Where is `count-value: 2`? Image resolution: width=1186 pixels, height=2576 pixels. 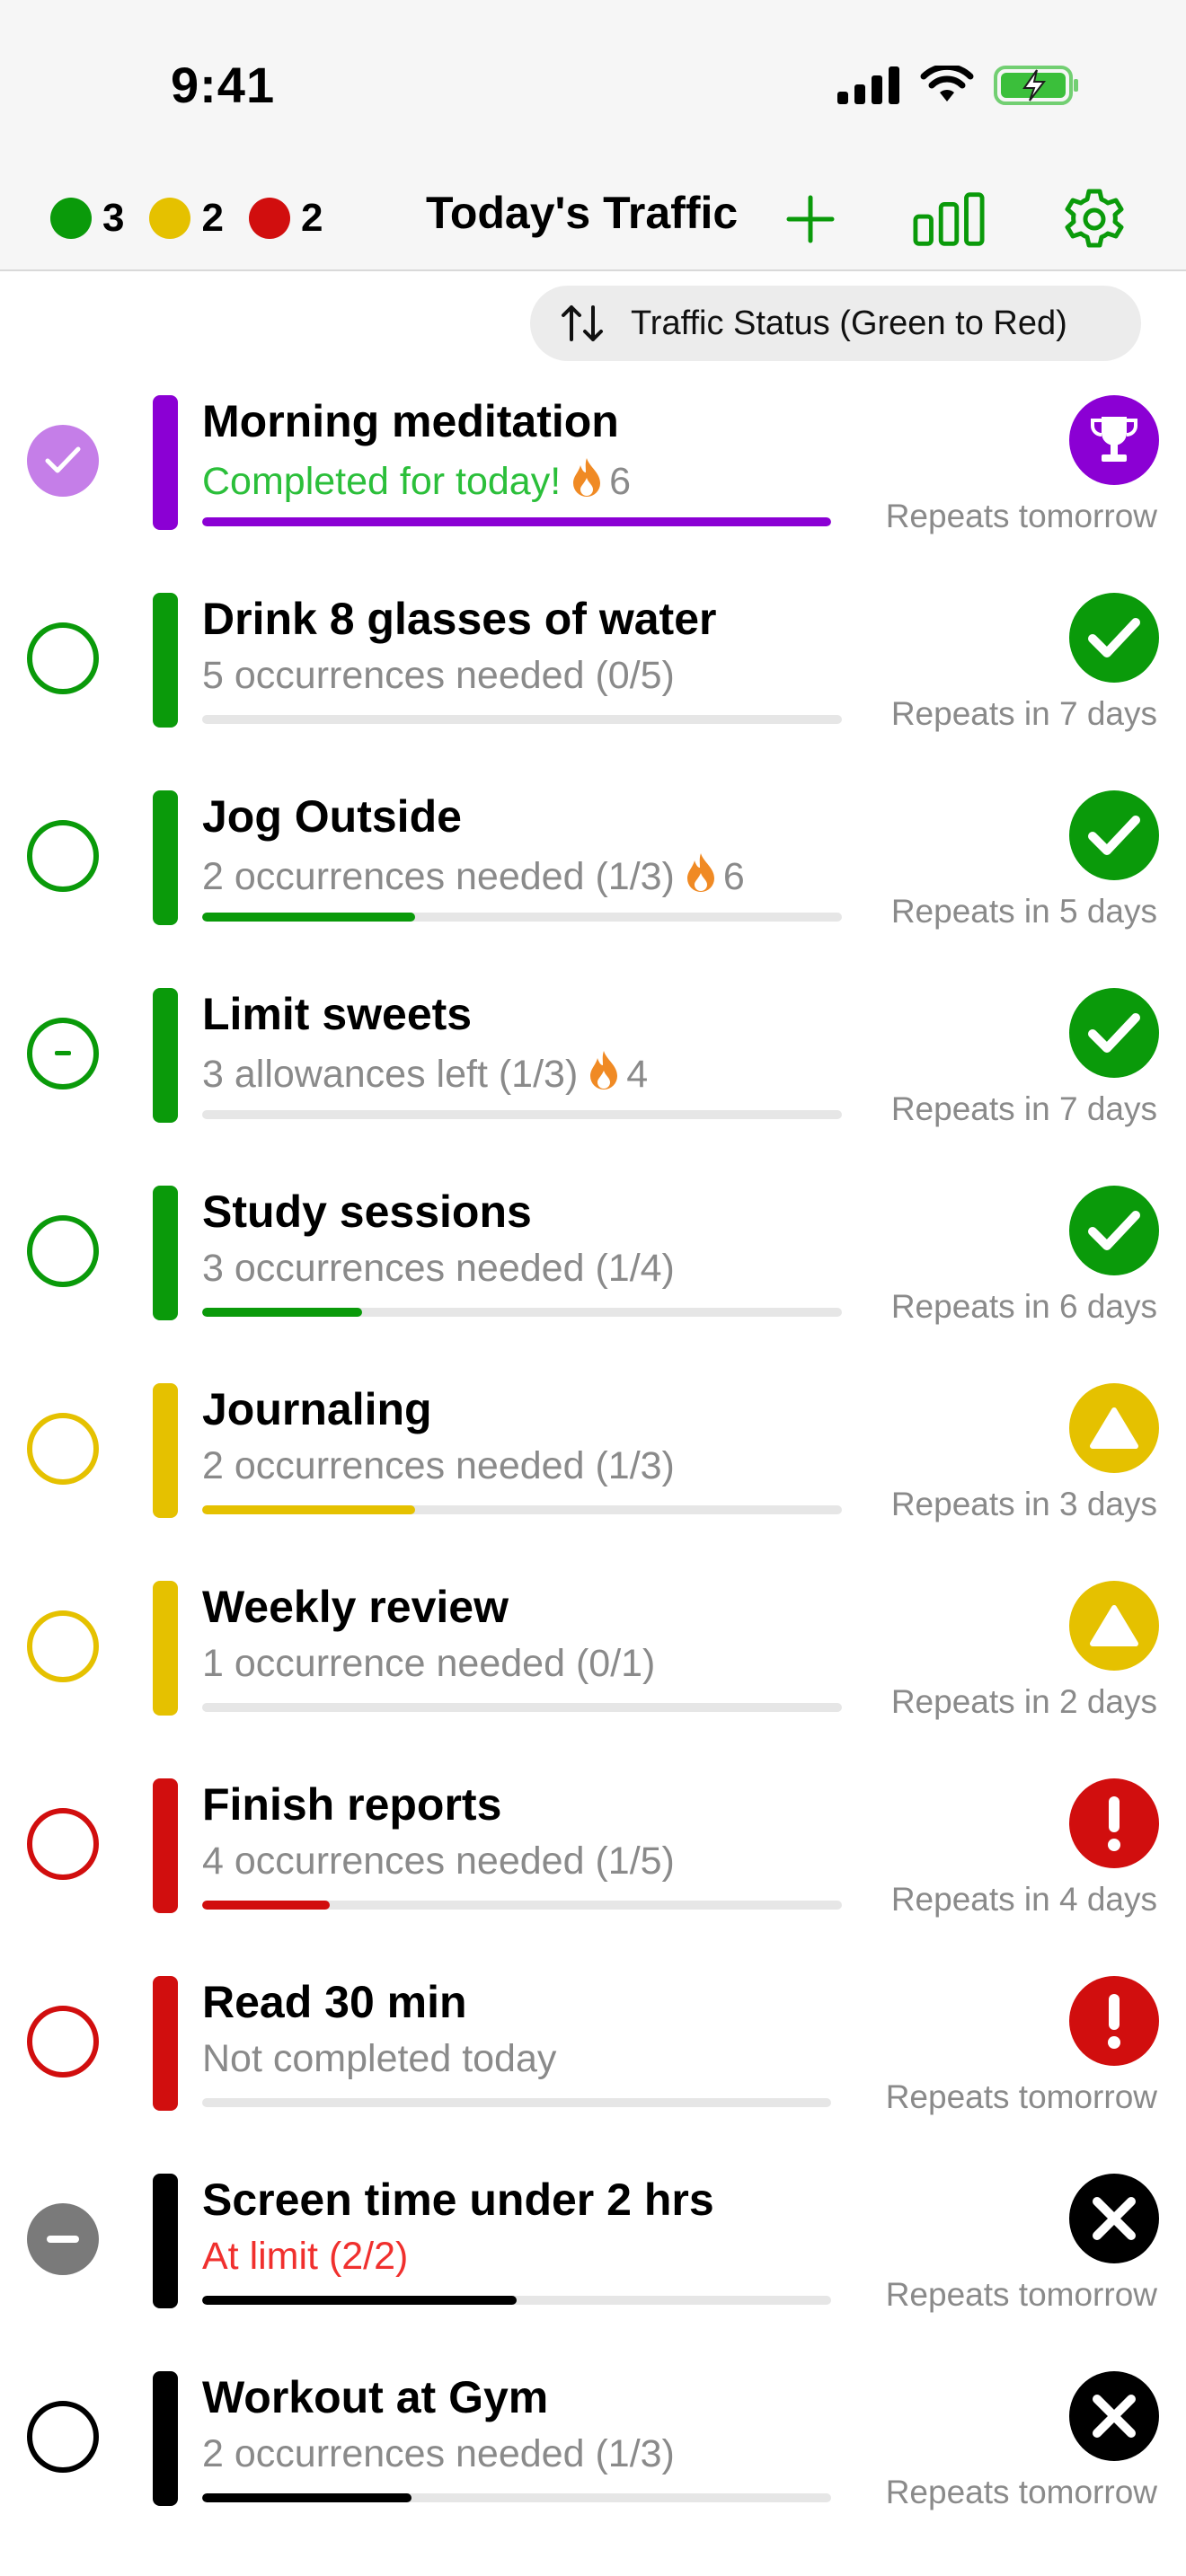
count-value: 2 is located at coordinates (311, 218).